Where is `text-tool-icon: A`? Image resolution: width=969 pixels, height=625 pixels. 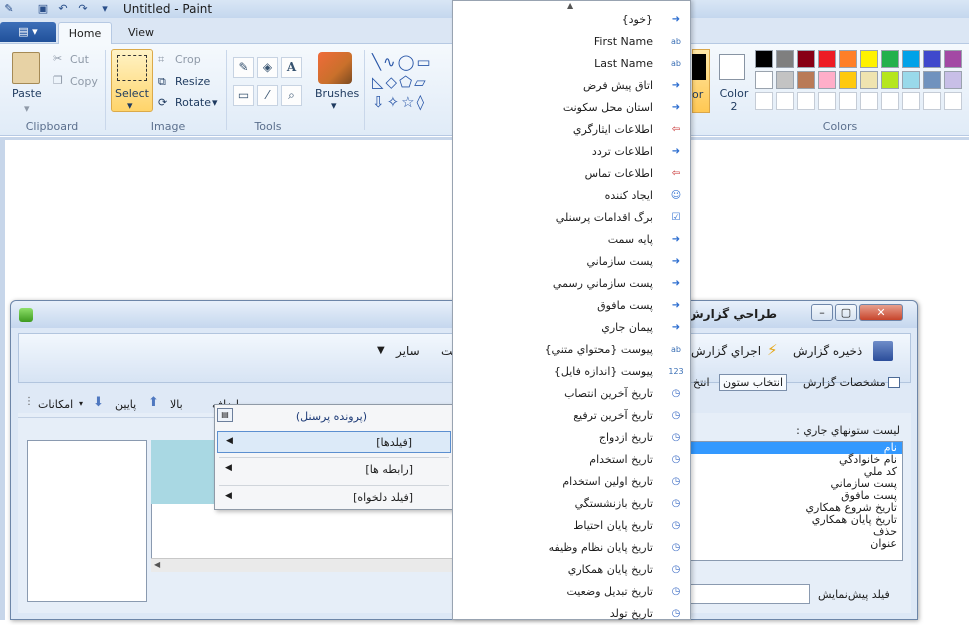
text-tool-icon: A is located at coordinates (291, 67).